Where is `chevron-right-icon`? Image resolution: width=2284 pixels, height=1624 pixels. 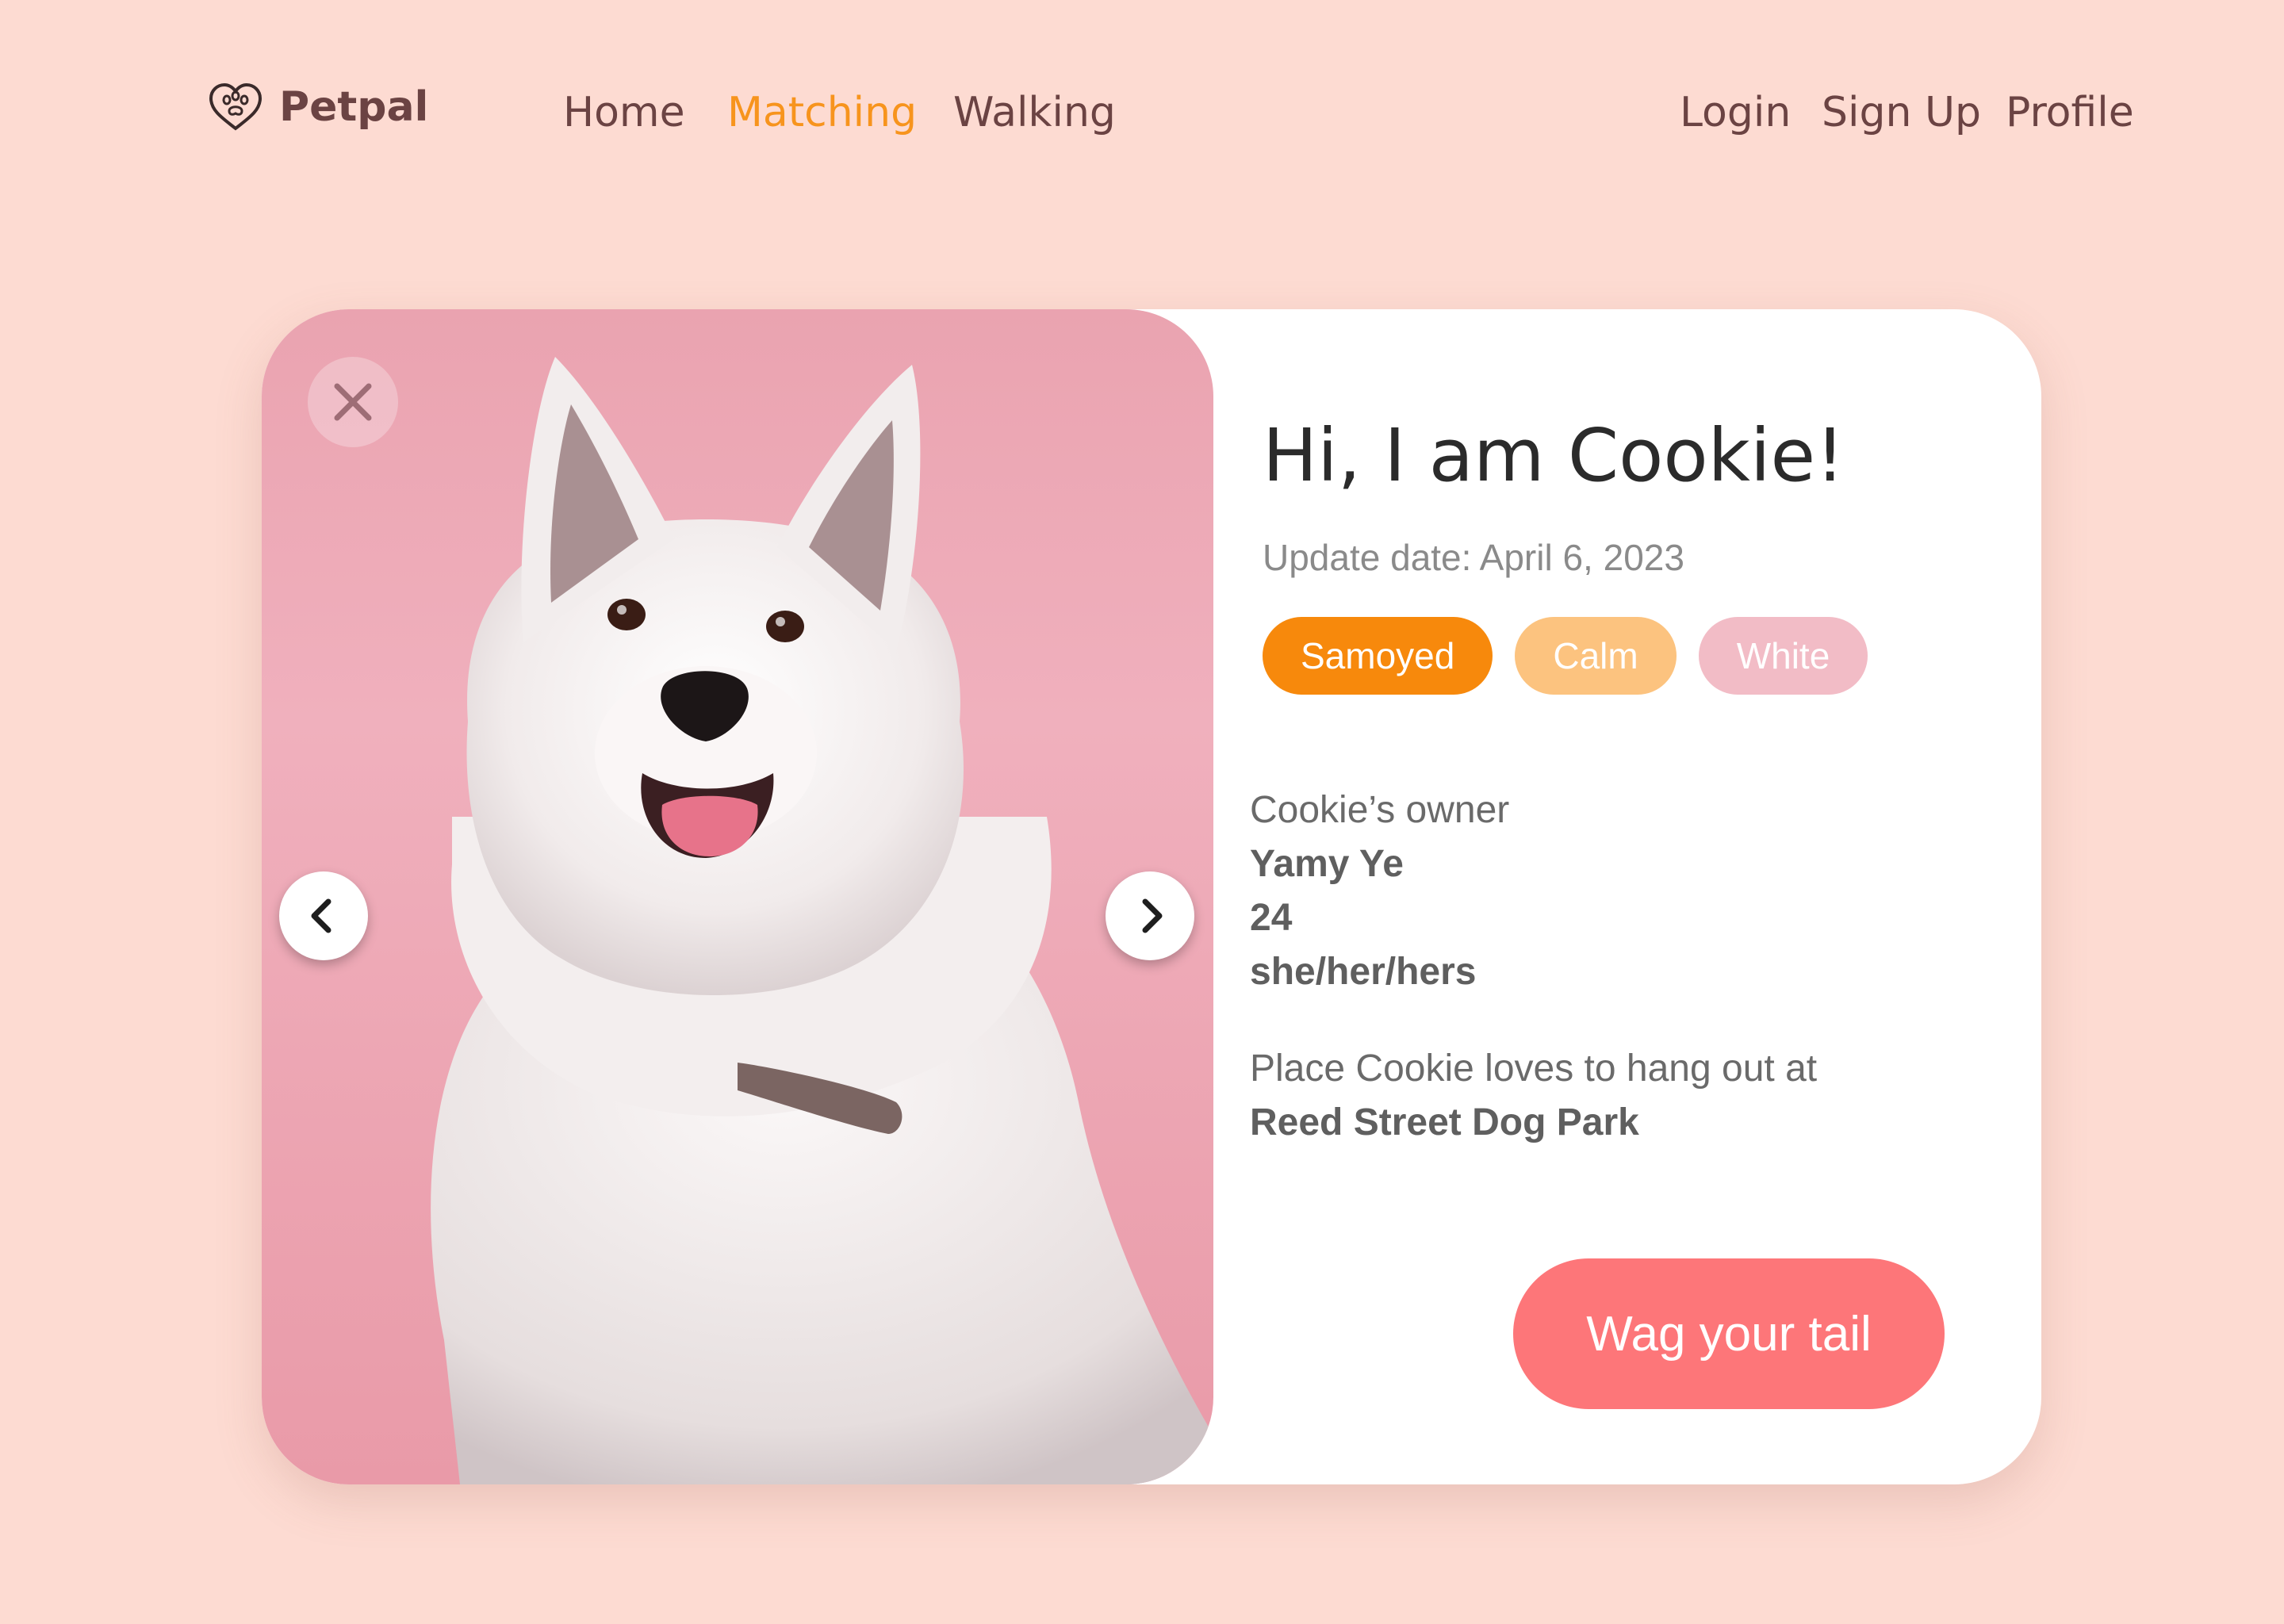 chevron-right-icon is located at coordinates (1152, 915).